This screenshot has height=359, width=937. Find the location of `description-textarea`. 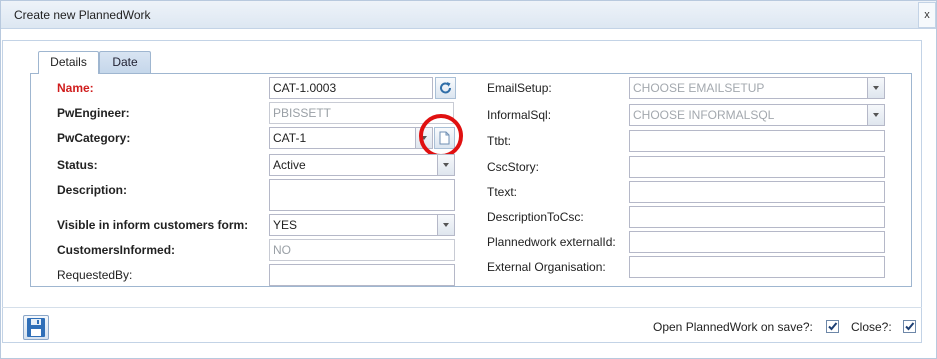

description-textarea is located at coordinates (362, 195).